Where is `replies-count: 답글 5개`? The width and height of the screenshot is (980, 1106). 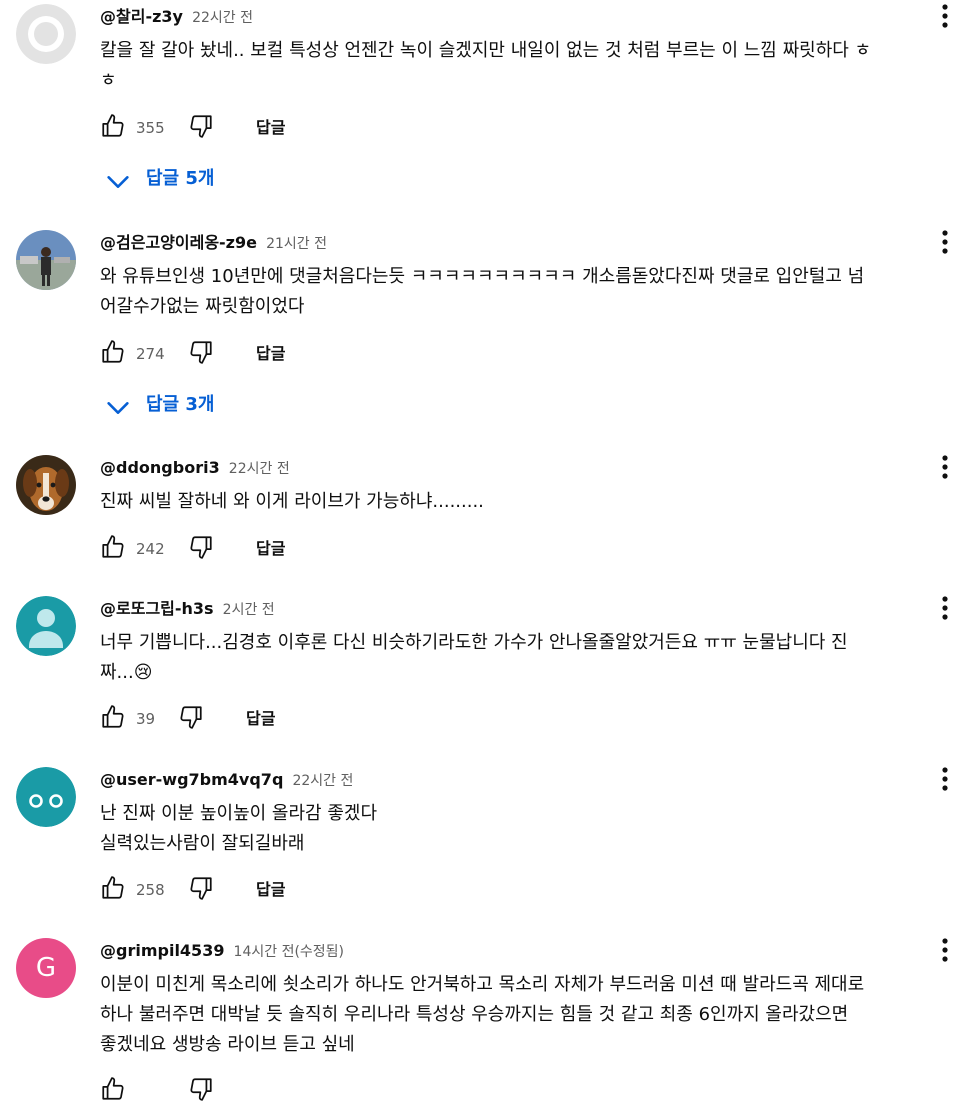
replies-count: 답글 5개 is located at coordinates (180, 179).